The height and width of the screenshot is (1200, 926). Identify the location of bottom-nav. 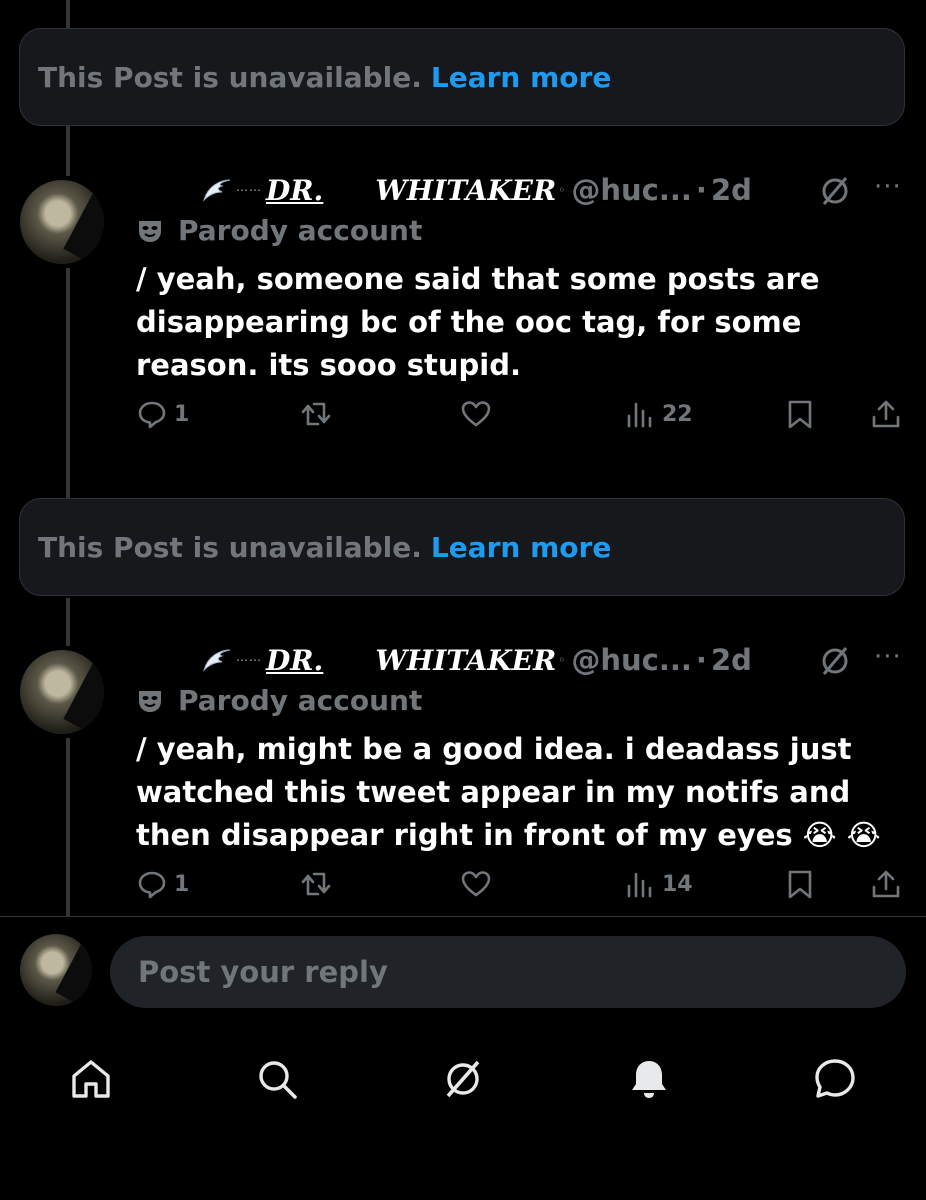
(463, 1080).